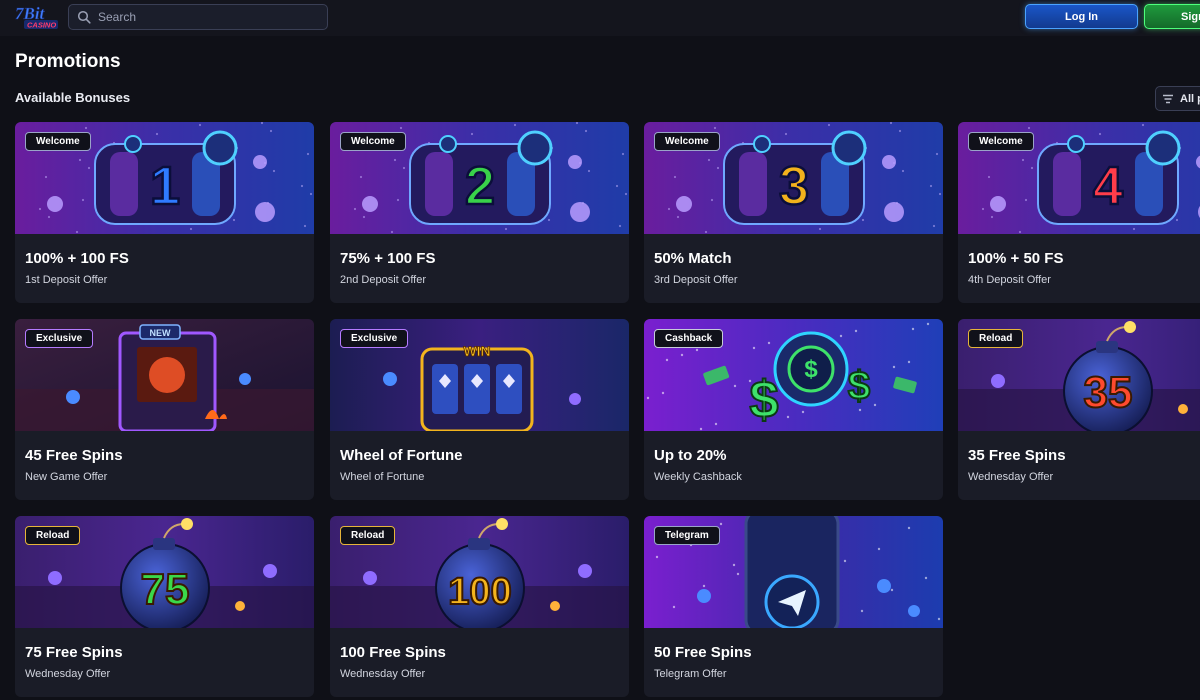 The width and height of the screenshot is (1200, 700). What do you see at coordinates (74, 652) in the screenshot?
I see `promotion-title: 75 Free Spins` at bounding box center [74, 652].